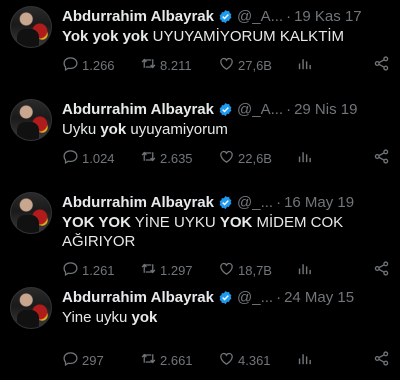  I want to click on tweet-text-part: YOK, so click(236, 222).